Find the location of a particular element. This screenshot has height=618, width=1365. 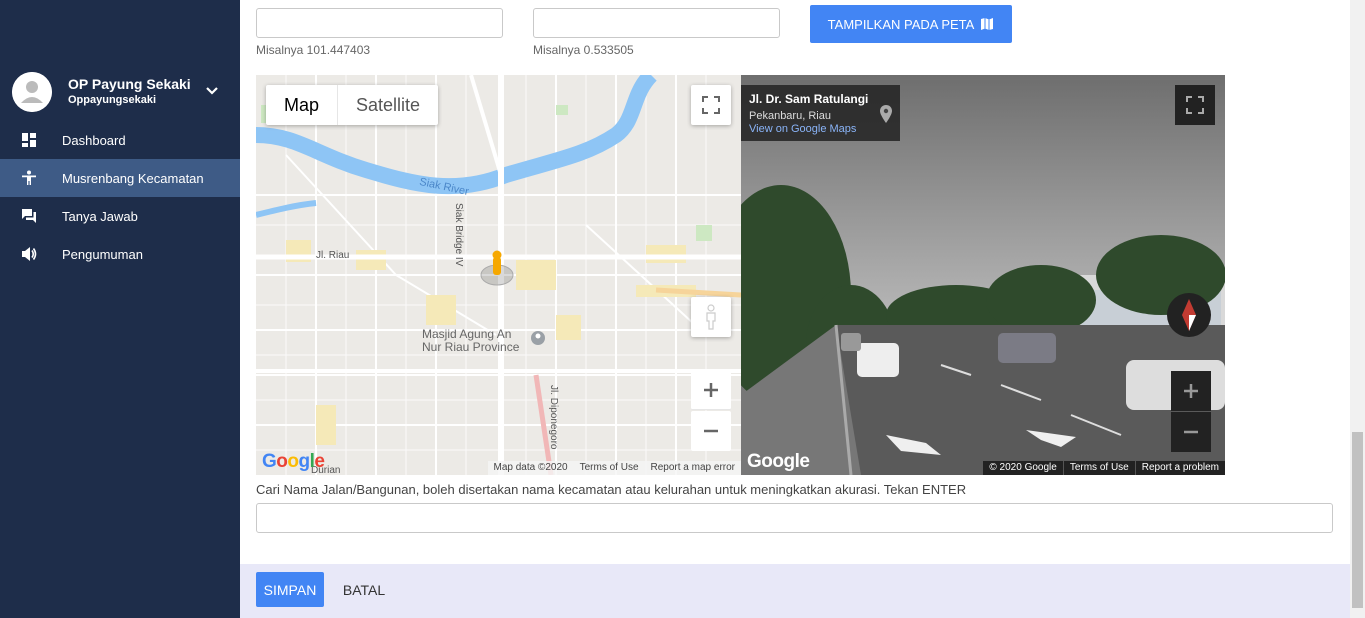

pegman-icon is located at coordinates (711, 317).